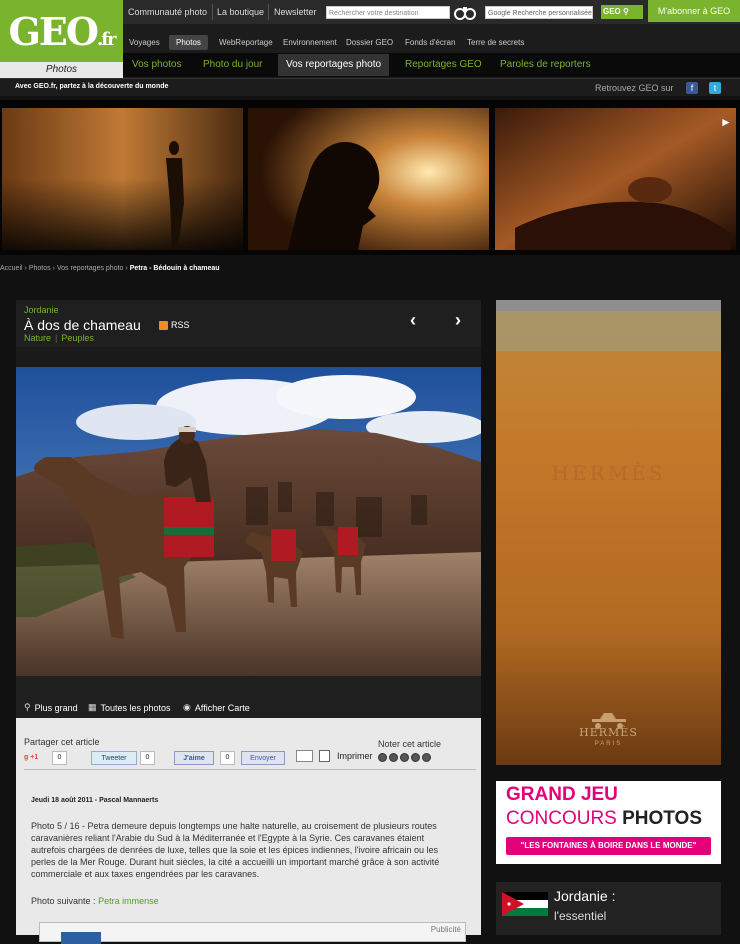 The height and width of the screenshot is (944, 740). Describe the element at coordinates (413, 320) in the screenshot. I see `previous-photo-button: ‹` at that location.